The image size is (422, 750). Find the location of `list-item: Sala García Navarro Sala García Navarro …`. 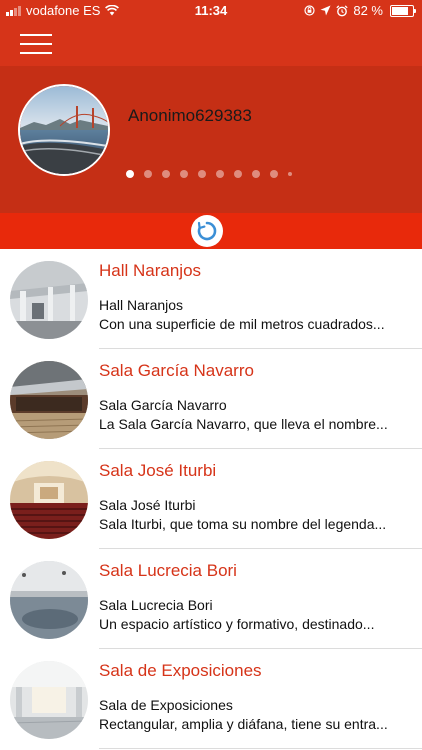

list-item: Sala García Navarro Sala García Navarro … is located at coordinates (211, 399).